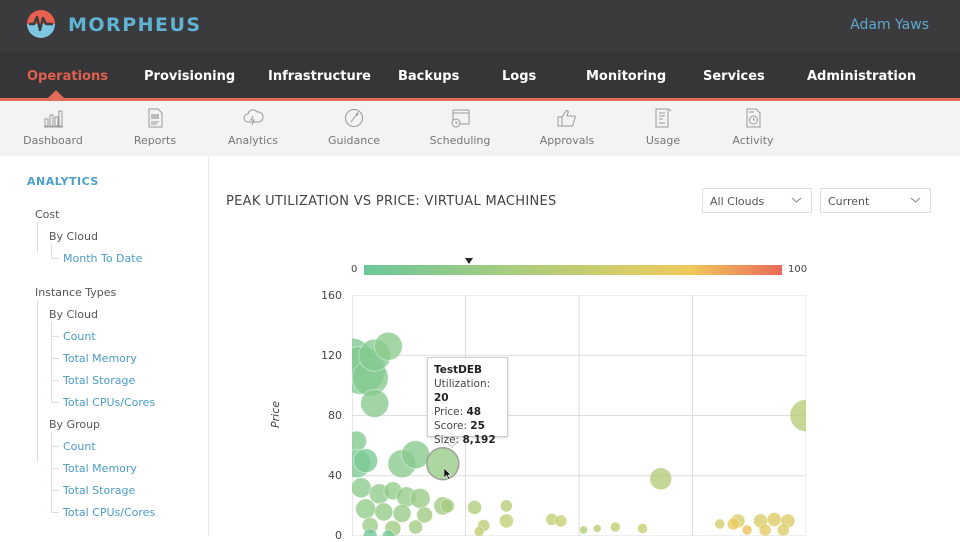 Image resolution: width=960 pixels, height=542 pixels. I want to click on cloud-analytics-icon, so click(253, 117).